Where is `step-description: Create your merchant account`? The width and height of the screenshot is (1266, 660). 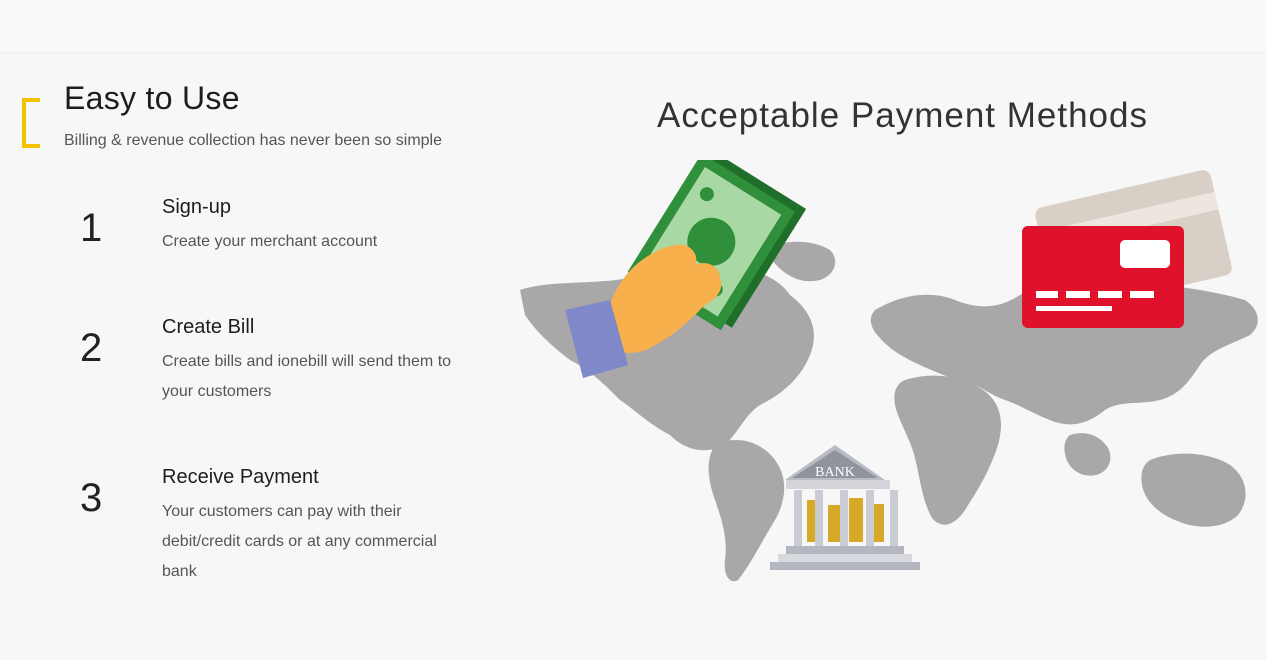 step-description: Create your merchant account is located at coordinates (270, 241).